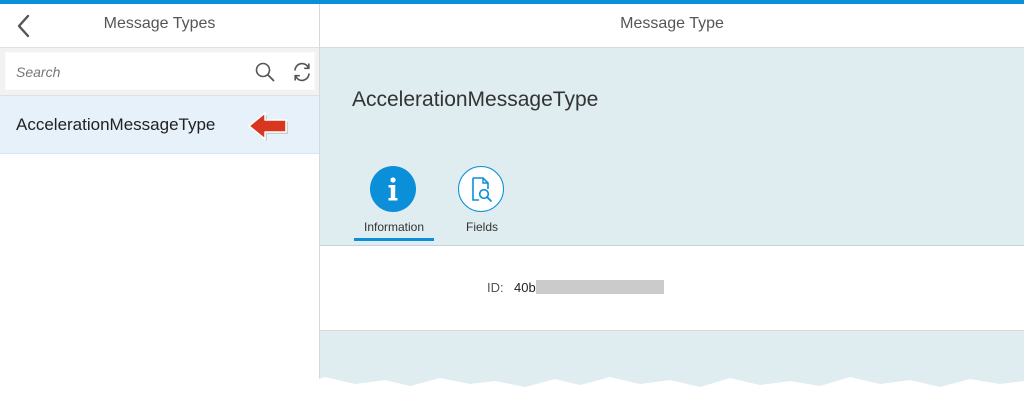 This screenshot has width=1024, height=401. I want to click on search-bar, so click(159, 72).